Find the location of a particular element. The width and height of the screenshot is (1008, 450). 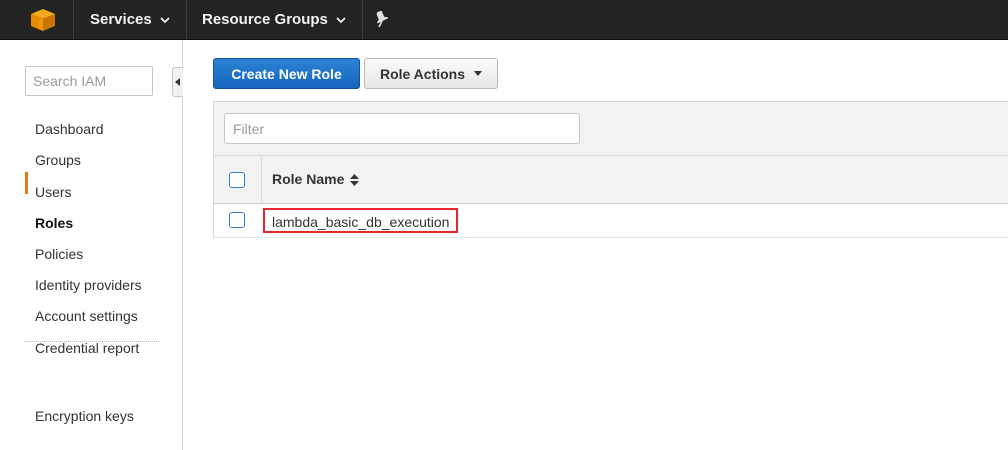

pin-icon is located at coordinates (382, 19).